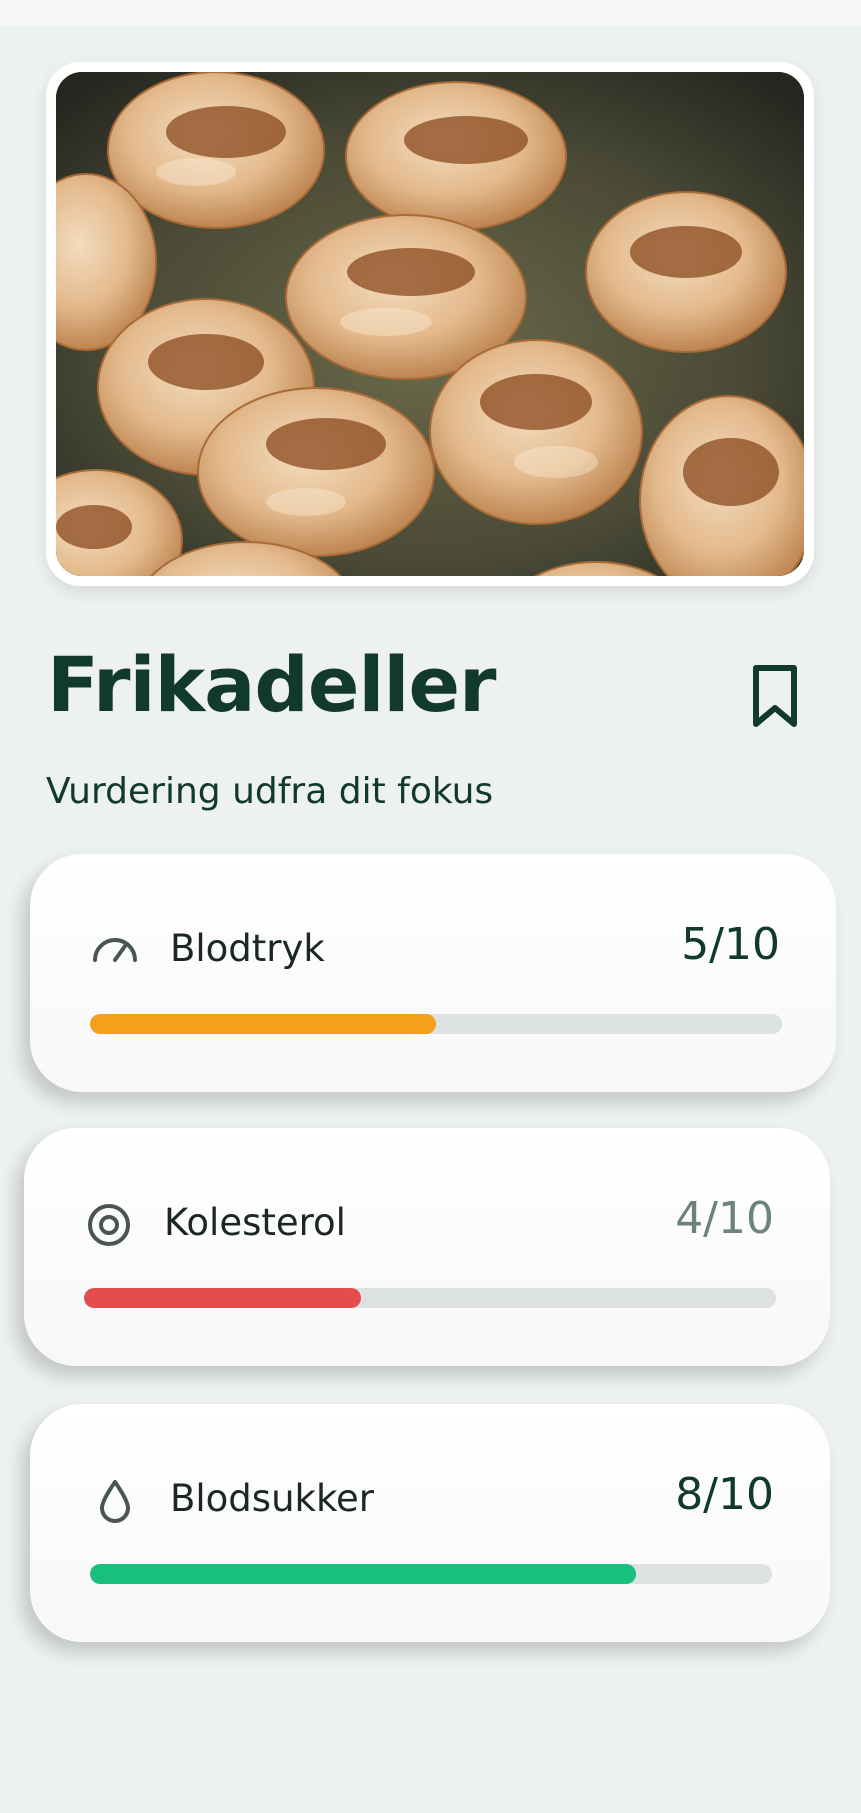 The height and width of the screenshot is (1813, 861). Describe the element at coordinates (255, 1222) in the screenshot. I see `rating-label: Kolesterol` at that location.